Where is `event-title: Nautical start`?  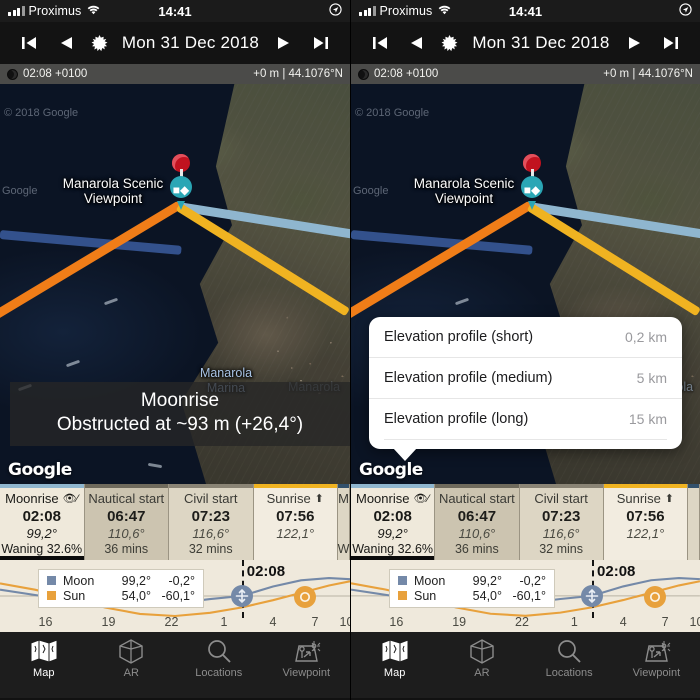
event-title: Nautical start is located at coordinates (476, 498).